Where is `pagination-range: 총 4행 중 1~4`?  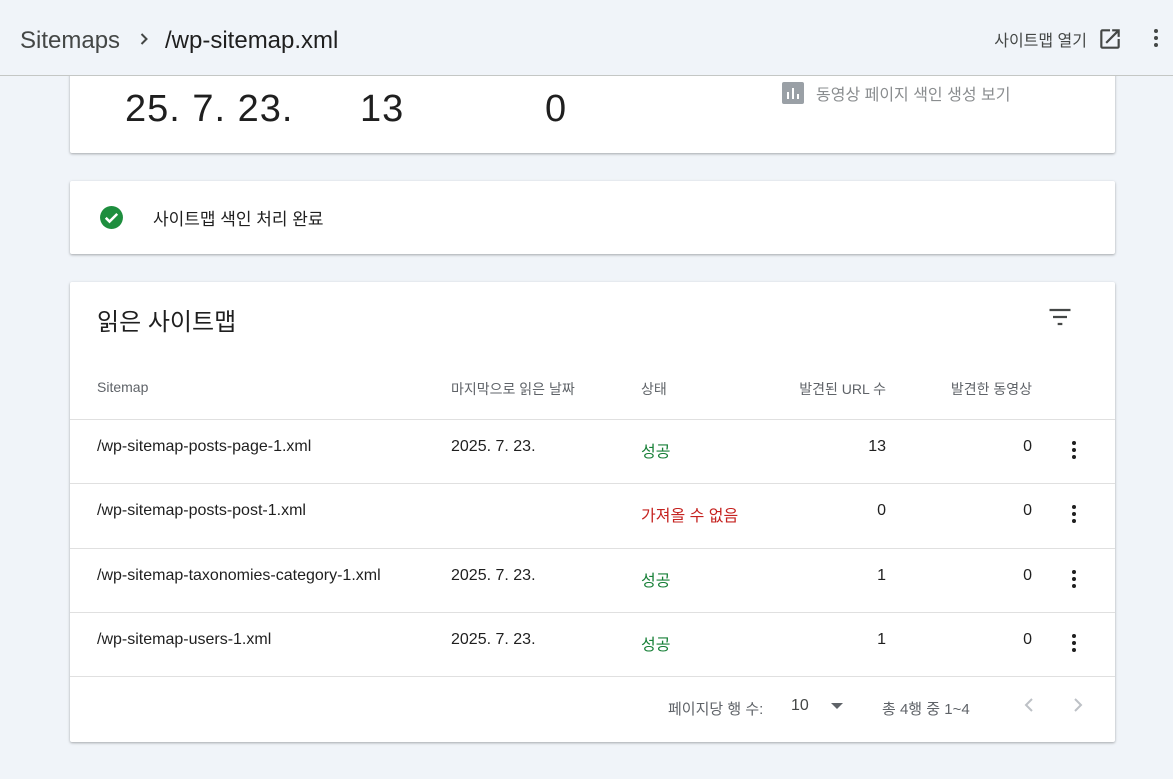
pagination-range: 총 4행 중 1~4 is located at coordinates (926, 709).